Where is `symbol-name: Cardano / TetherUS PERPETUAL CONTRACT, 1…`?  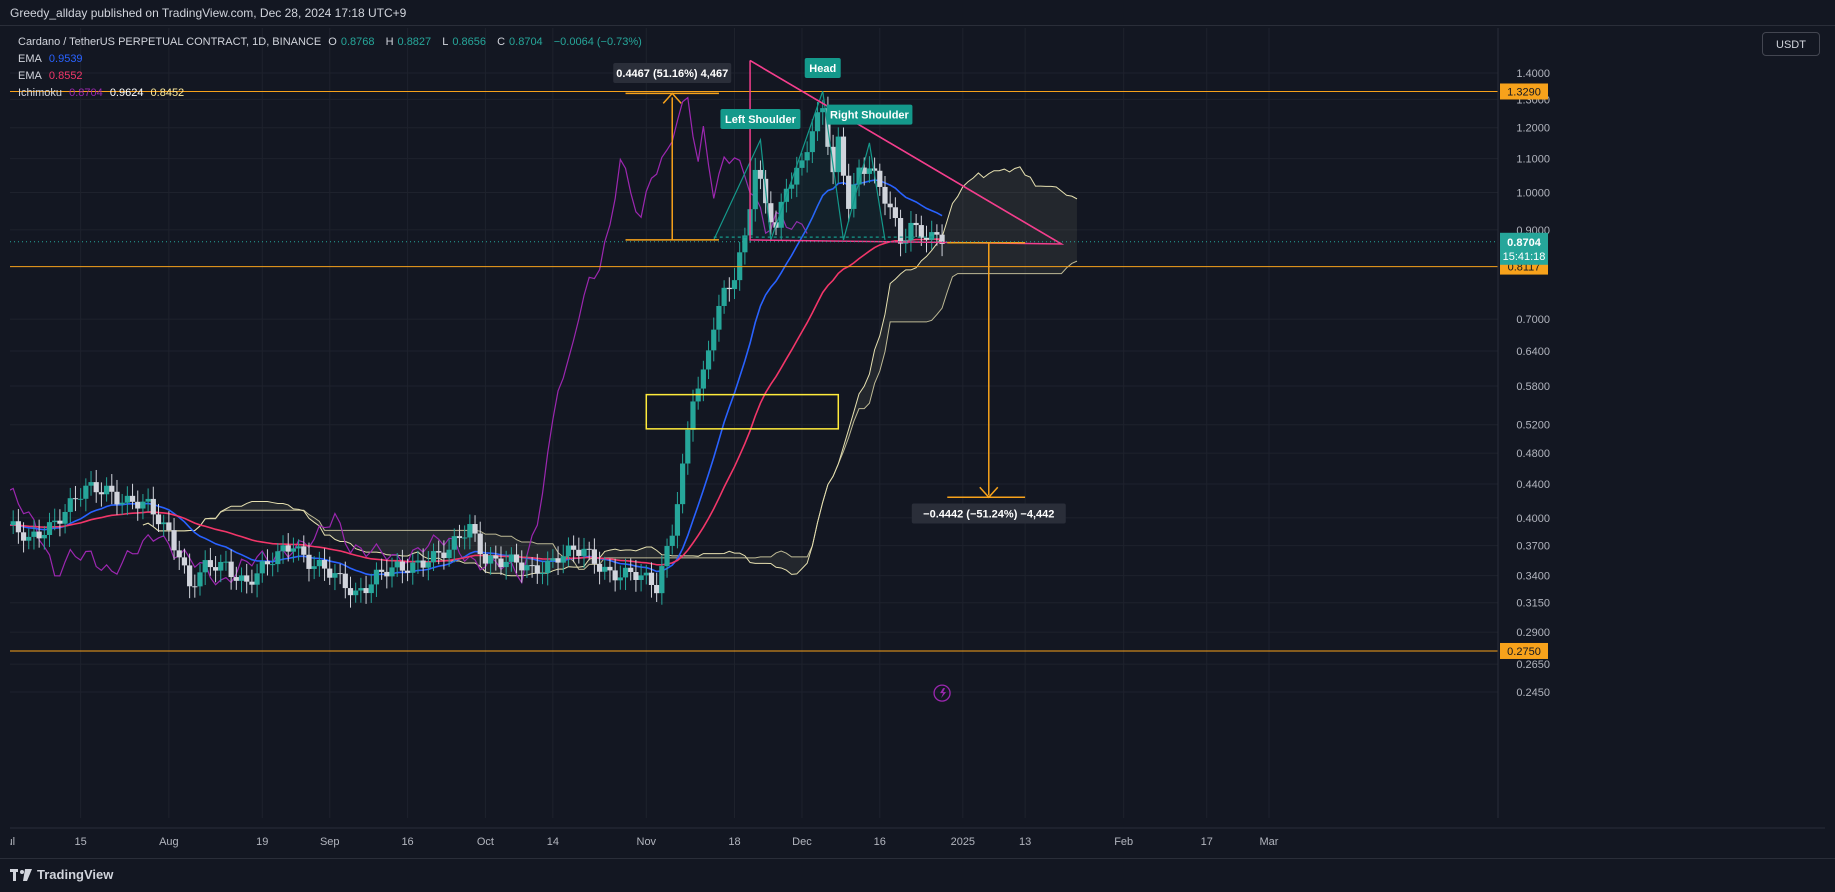 symbol-name: Cardano / TetherUS PERPETUAL CONTRACT, 1… is located at coordinates (169, 42).